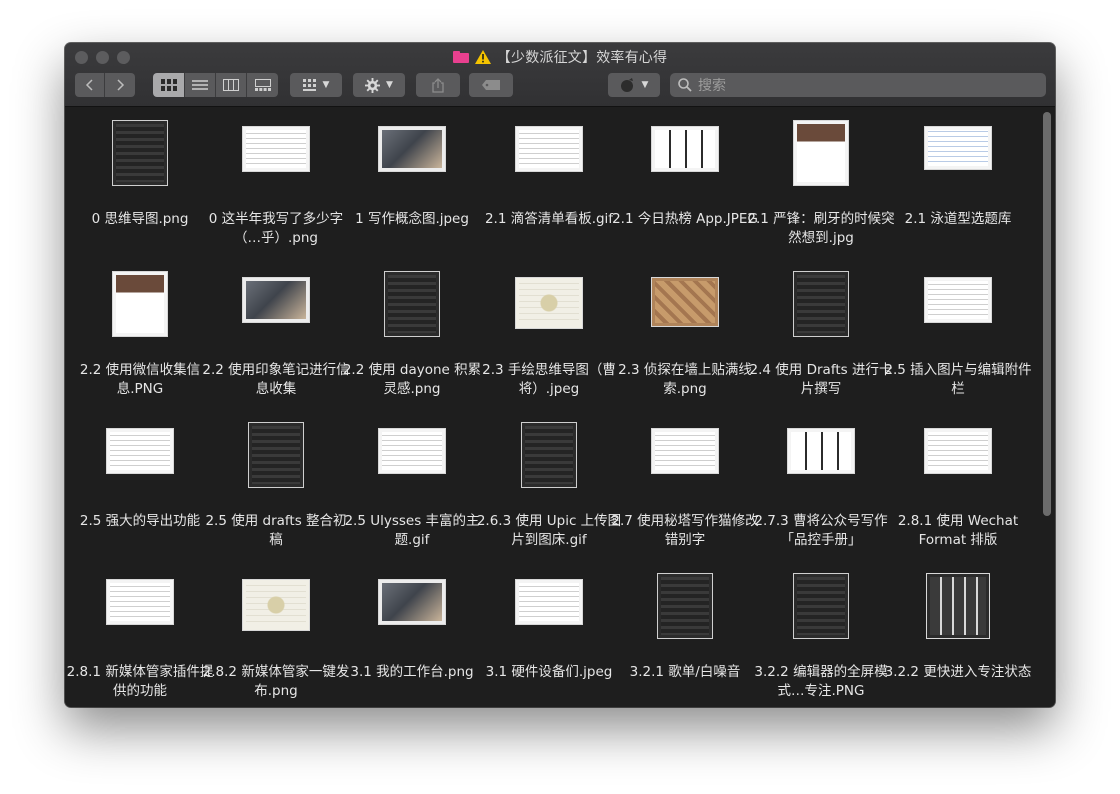 The image size is (1120, 794). I want to click on action-button: ▼, so click(379, 85).